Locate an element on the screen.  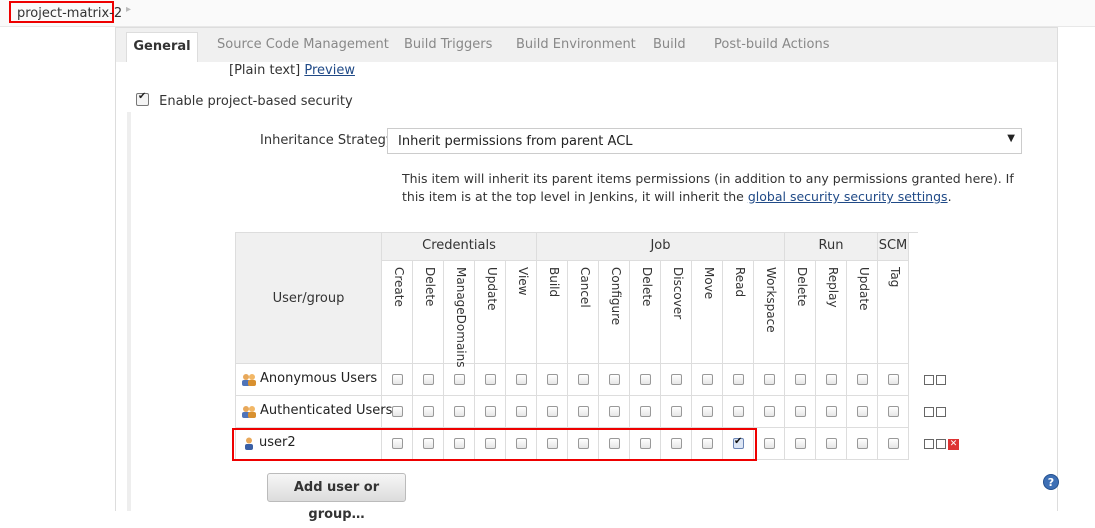
tab-general: General is located at coordinates (162, 48).